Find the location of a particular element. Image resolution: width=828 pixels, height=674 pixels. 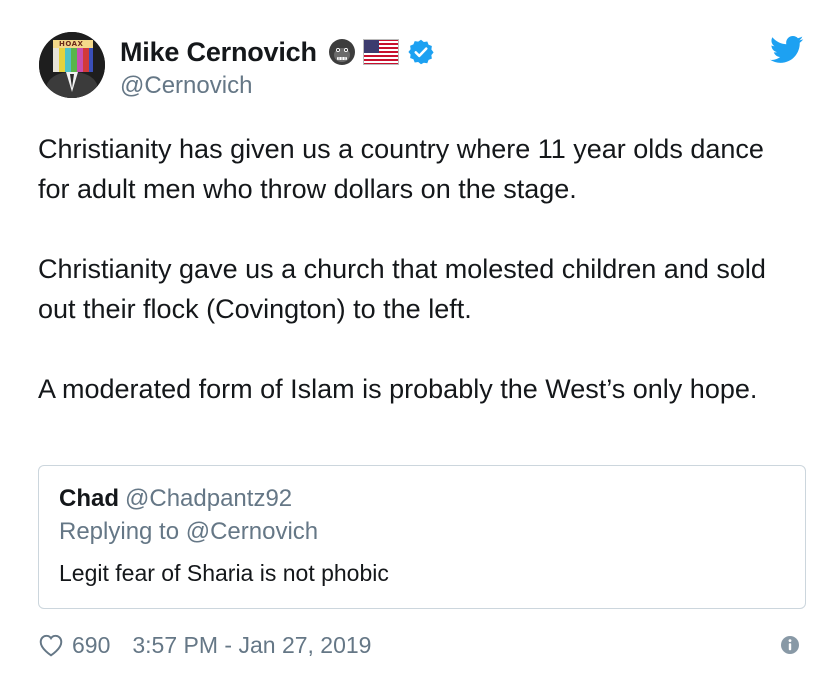

author-display-name: Mike Cernovich is located at coordinates (218, 52).